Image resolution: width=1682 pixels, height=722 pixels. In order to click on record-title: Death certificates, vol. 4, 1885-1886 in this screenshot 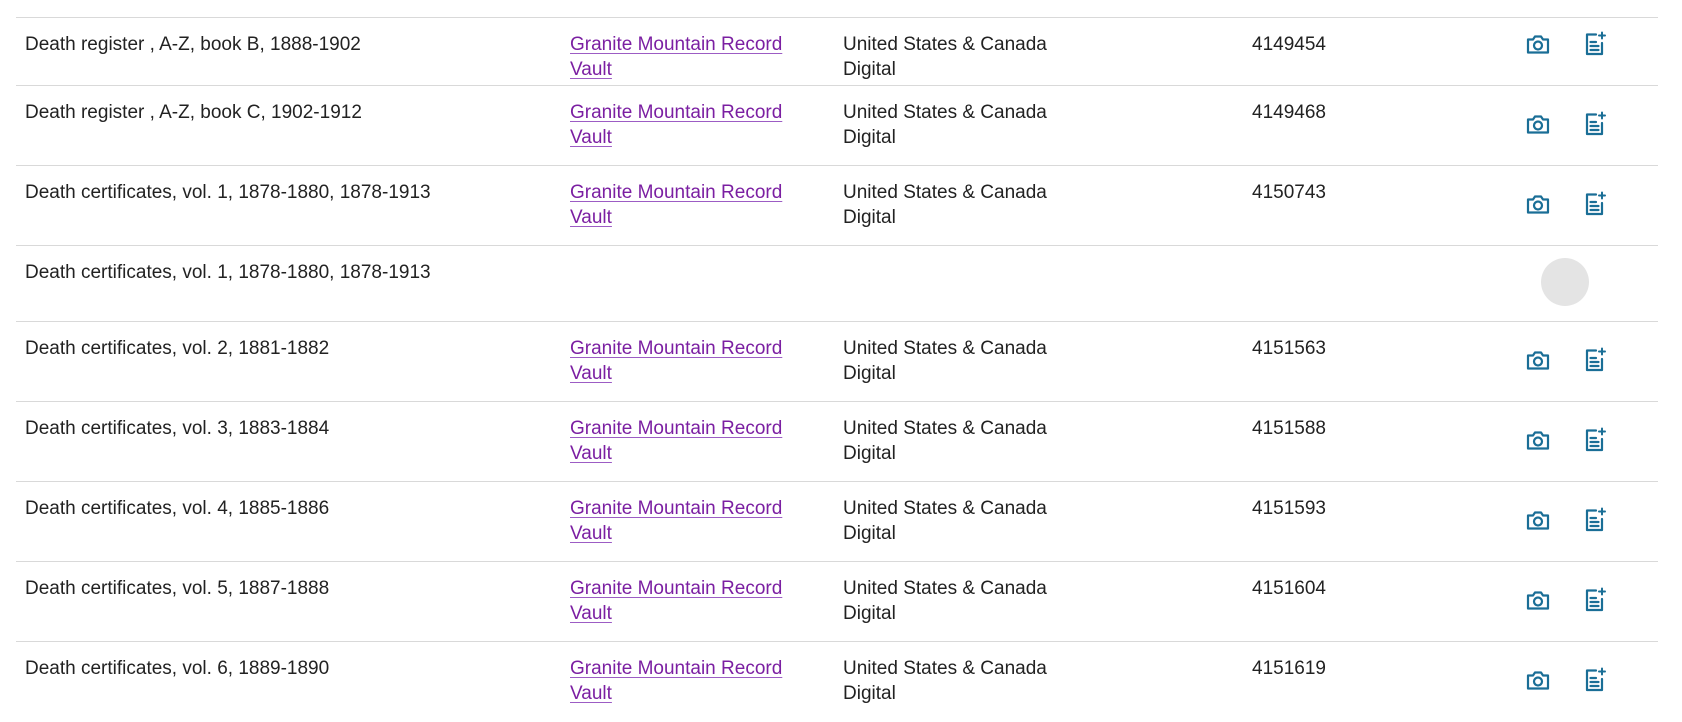, I will do `click(177, 508)`.